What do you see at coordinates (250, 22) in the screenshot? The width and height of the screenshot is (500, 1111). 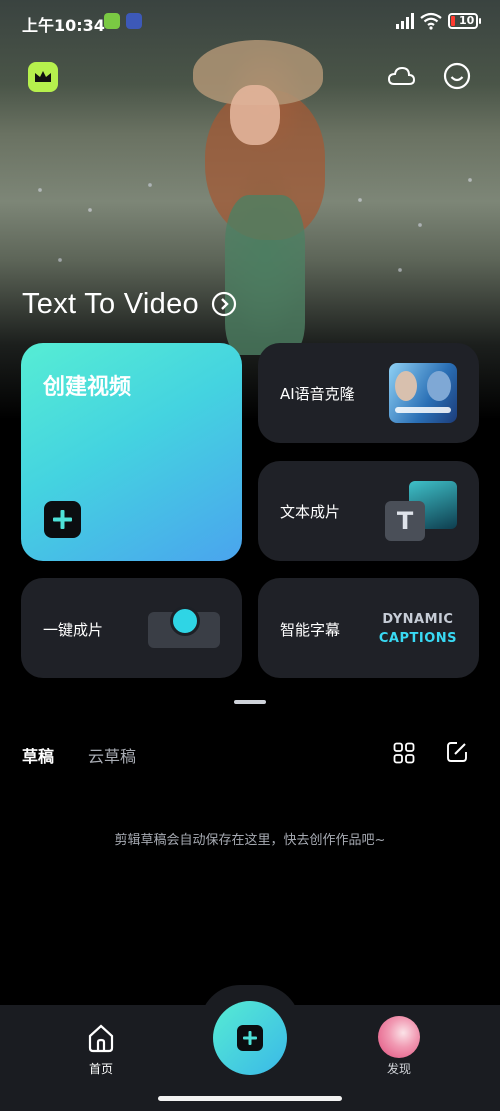 I see `status-bar: 上午10:34 10` at bounding box center [250, 22].